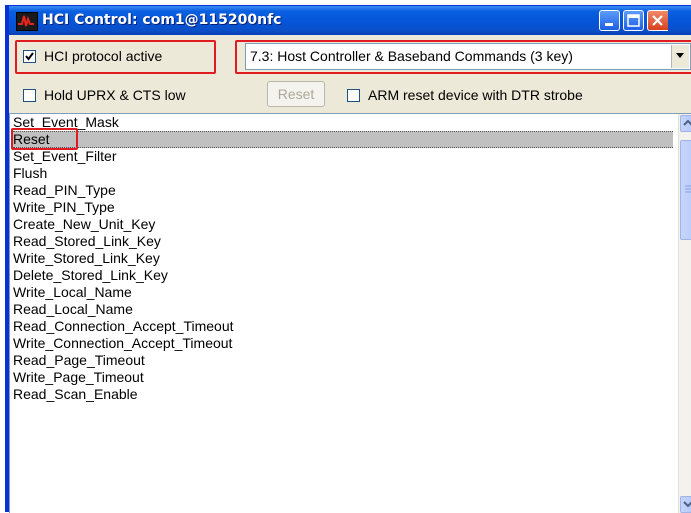 The image size is (691, 513). I want to click on maximize-button, so click(633, 20).